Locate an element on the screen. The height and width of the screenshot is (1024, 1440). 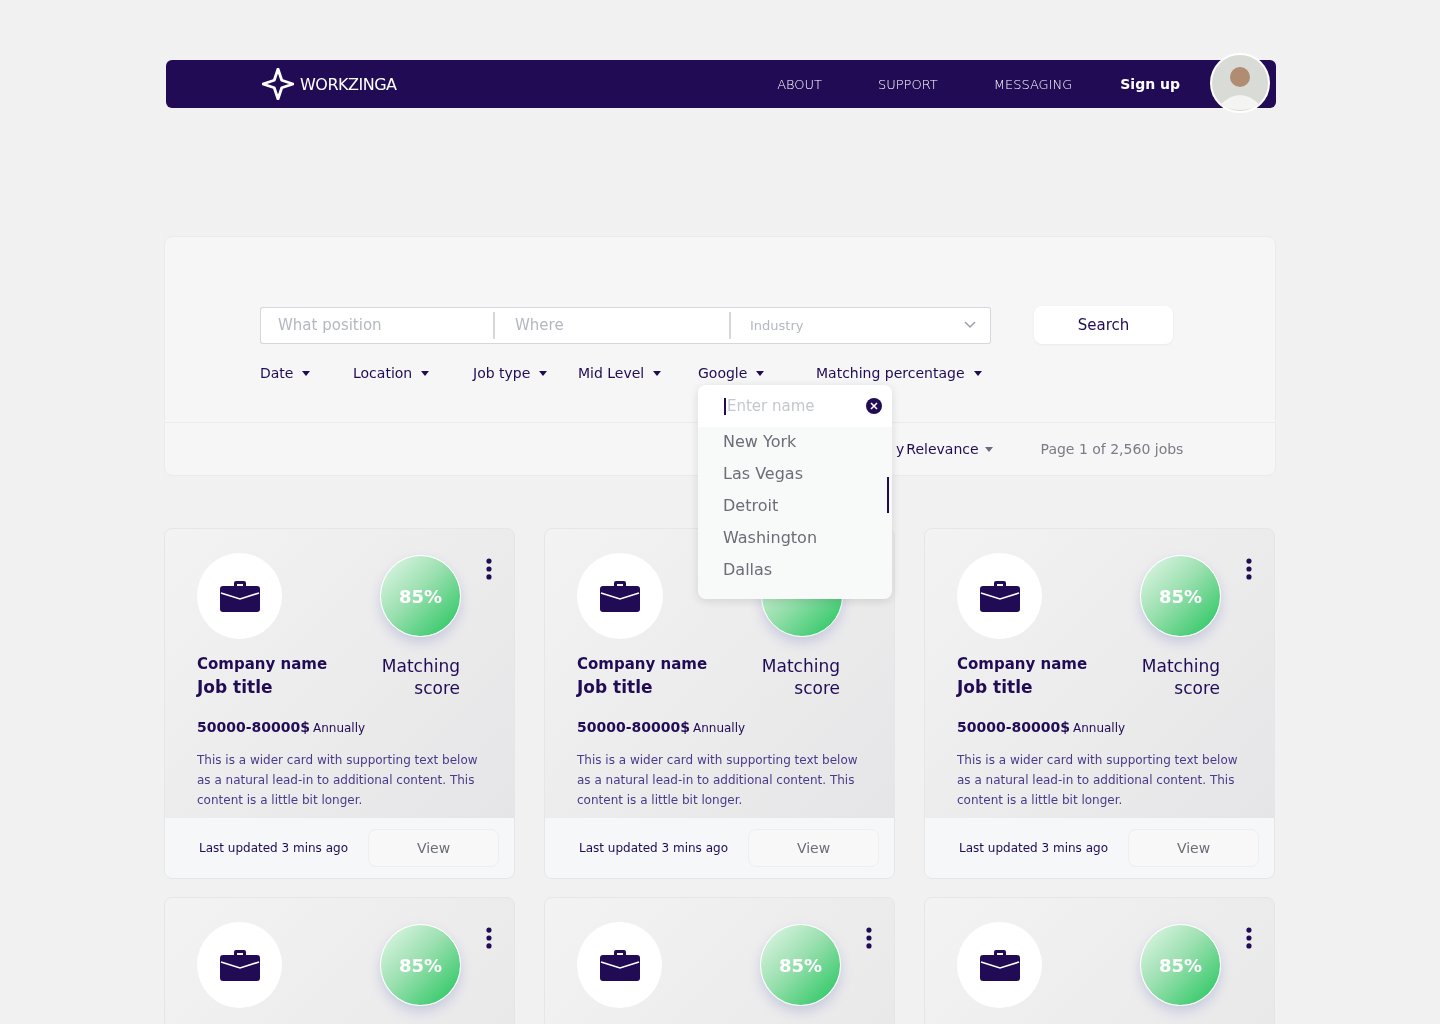
filter-dropdown: Job type is located at coordinates (525, 373).